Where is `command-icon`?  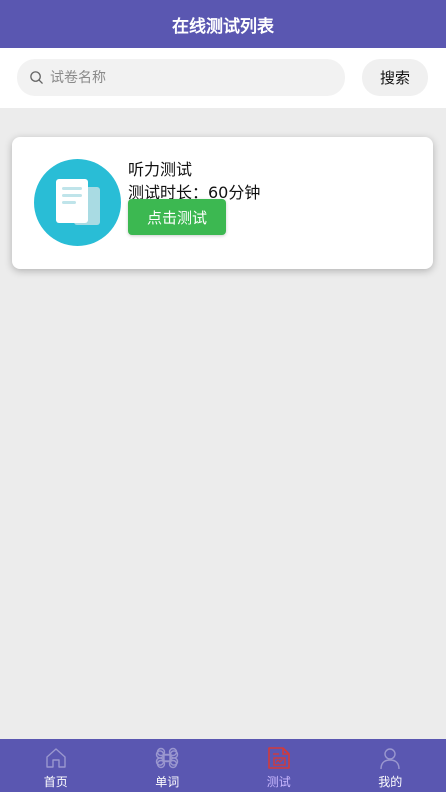 command-icon is located at coordinates (167, 758).